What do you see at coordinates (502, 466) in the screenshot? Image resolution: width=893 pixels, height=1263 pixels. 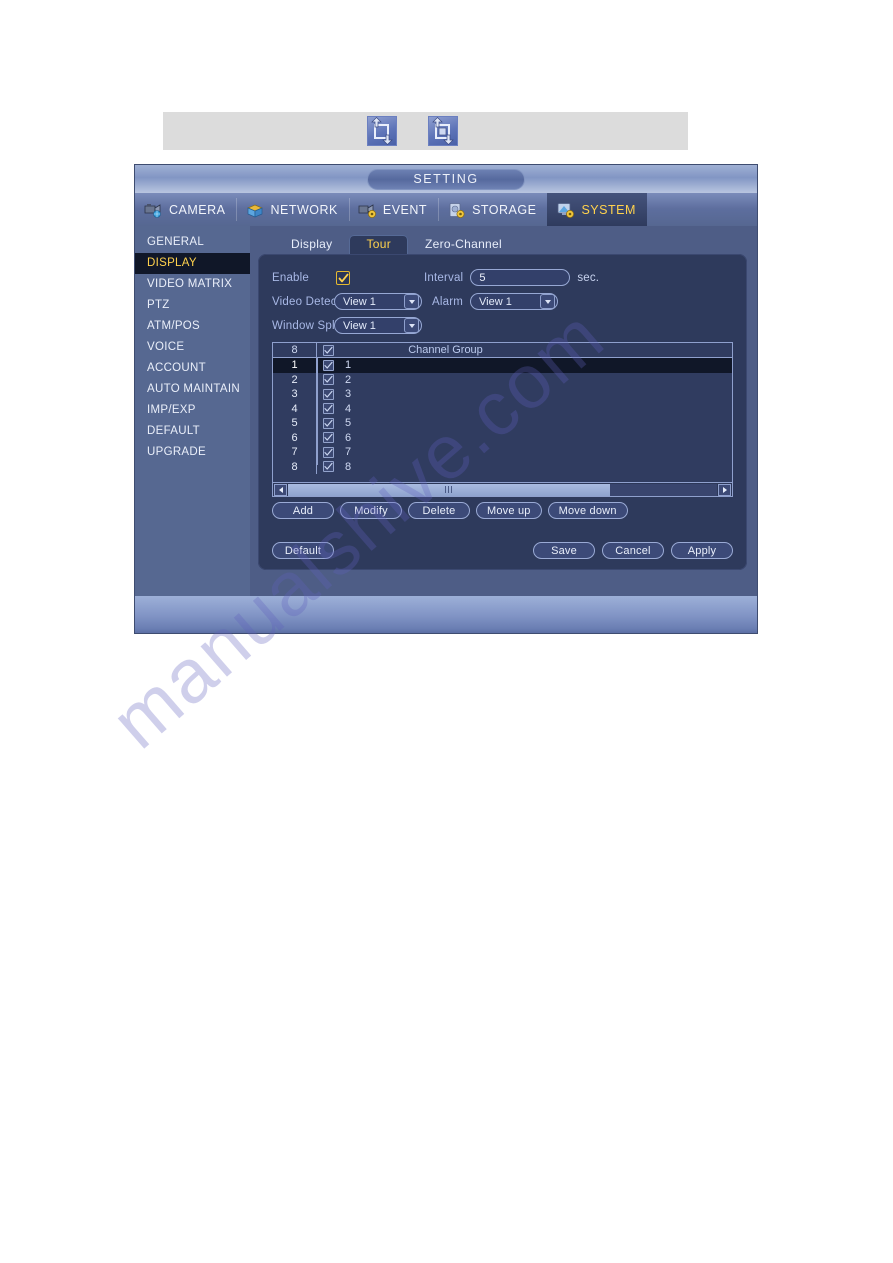 I see `table-row: 8 8` at bounding box center [502, 466].